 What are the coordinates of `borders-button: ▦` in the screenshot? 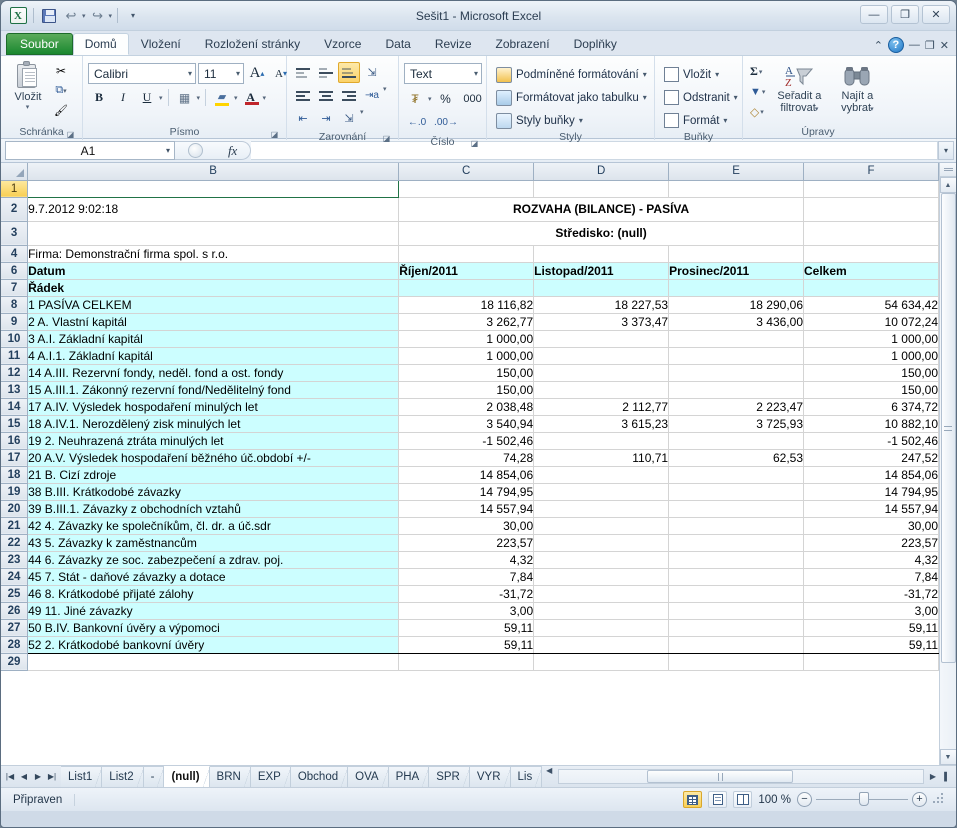 It's located at (185, 97).